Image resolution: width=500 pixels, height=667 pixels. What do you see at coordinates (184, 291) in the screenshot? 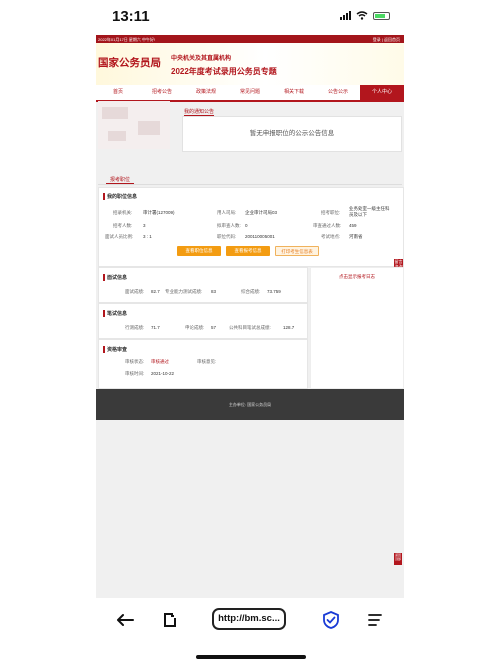
I see `field-label: 专业能力测试成绩:` at bounding box center [184, 291].